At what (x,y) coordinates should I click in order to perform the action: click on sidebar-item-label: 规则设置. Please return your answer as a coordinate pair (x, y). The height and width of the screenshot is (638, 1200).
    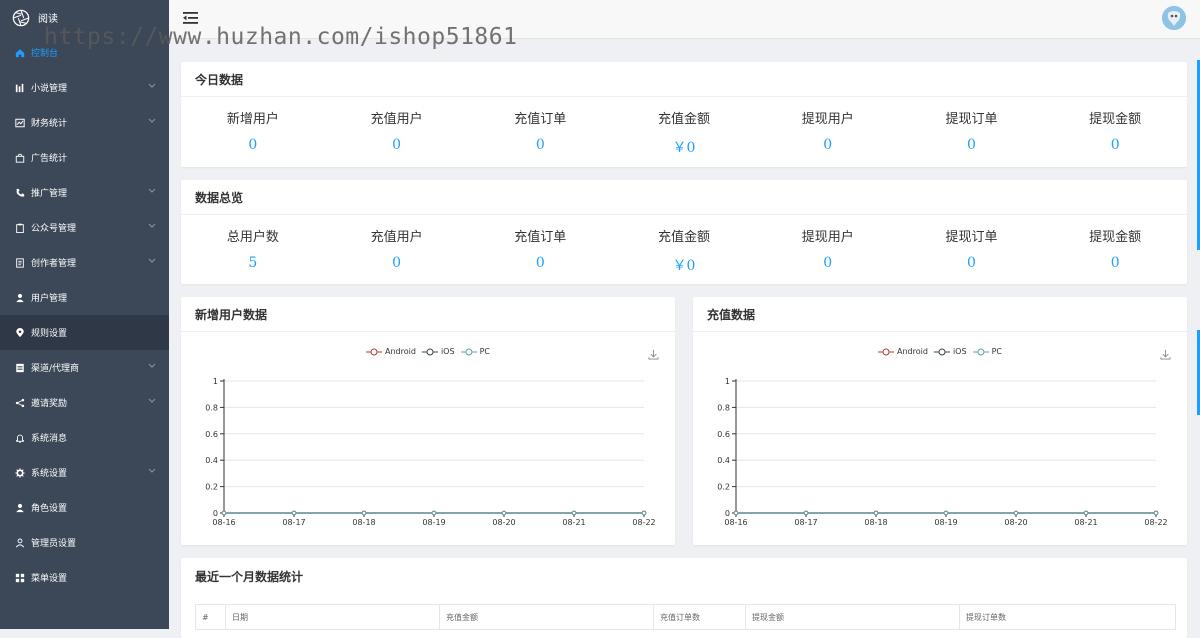
    Looking at the image, I should click on (49, 334).